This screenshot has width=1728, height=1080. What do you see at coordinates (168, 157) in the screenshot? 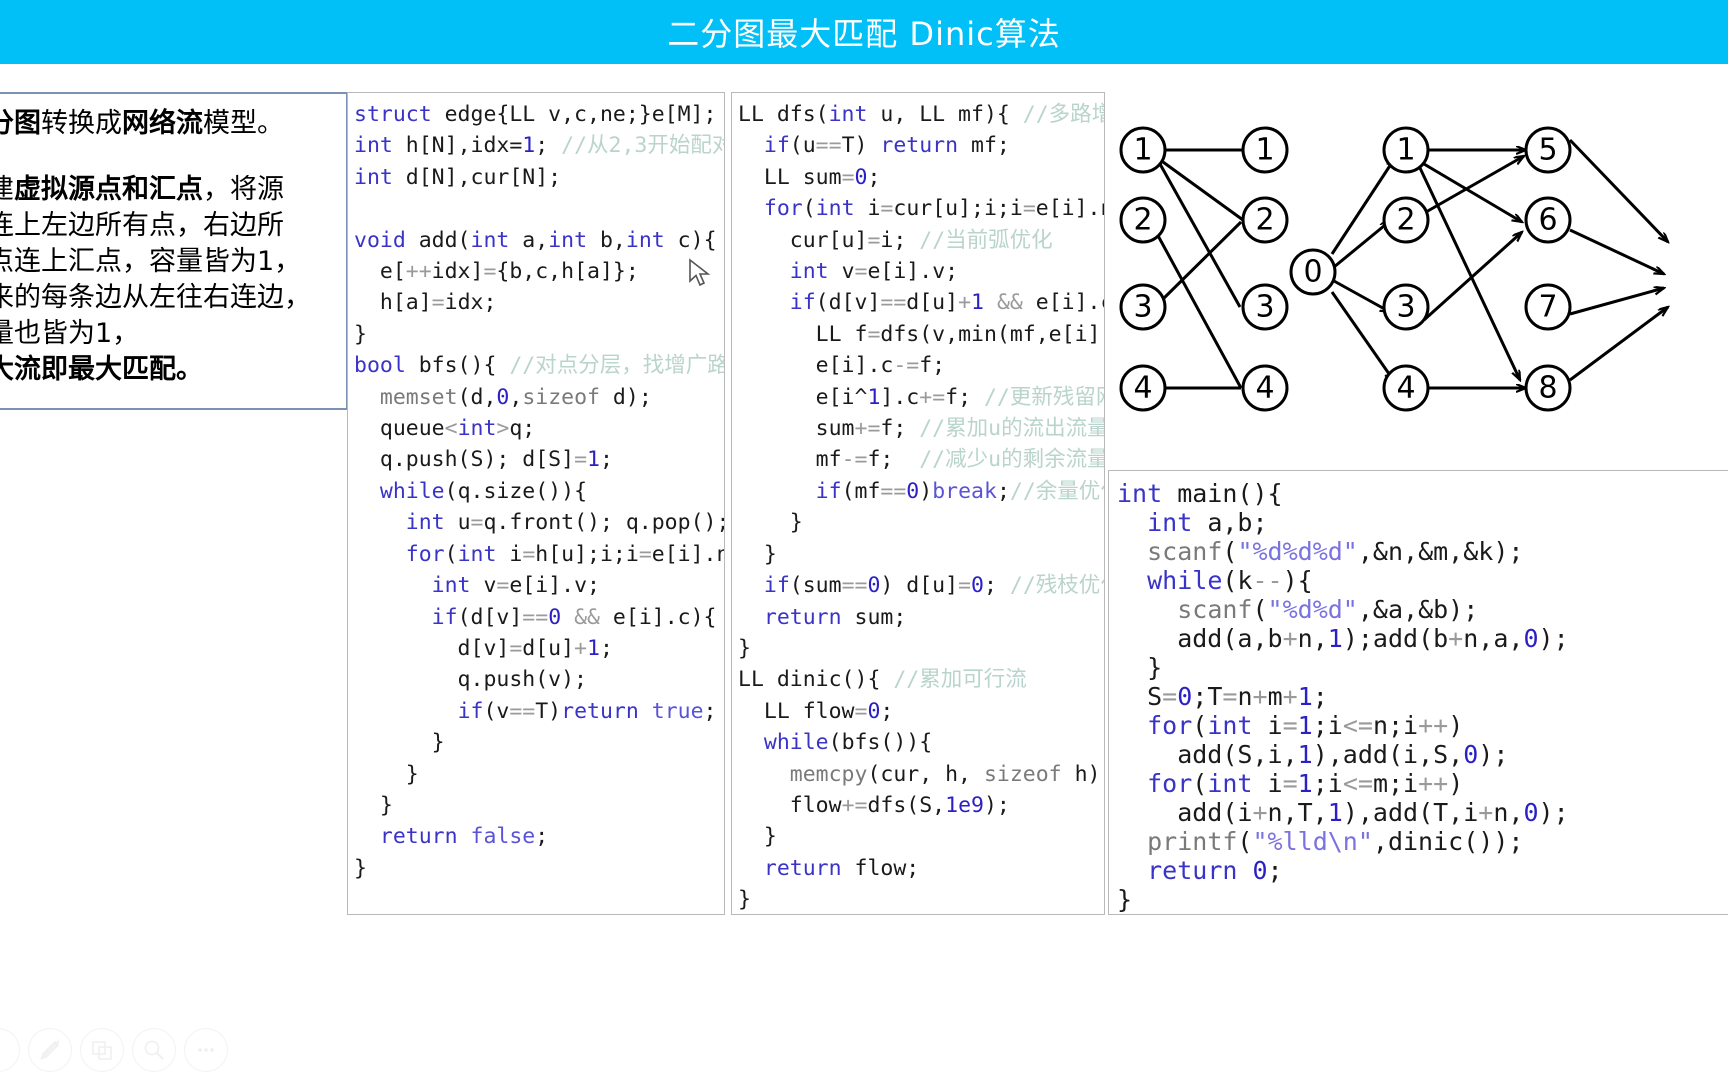
I see `note-spacer` at bounding box center [168, 157].